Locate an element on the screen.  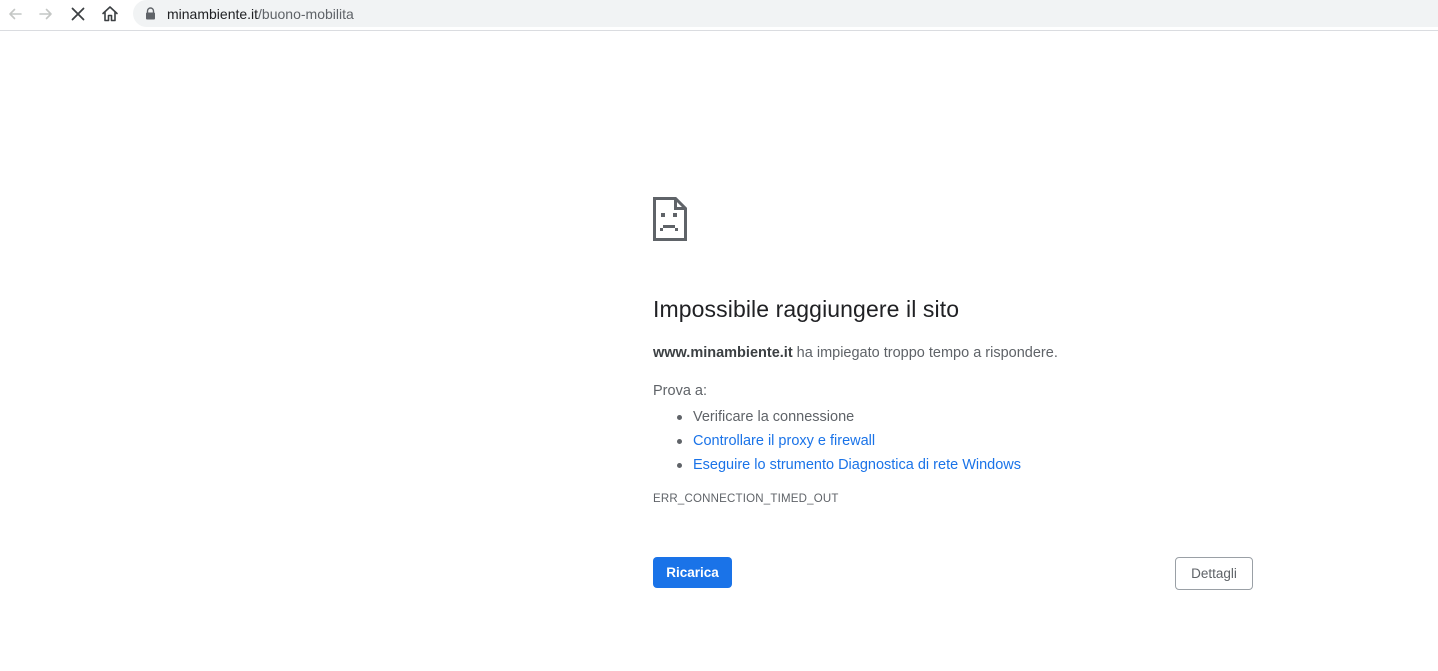
arrow-right-icon is located at coordinates (45, 14).